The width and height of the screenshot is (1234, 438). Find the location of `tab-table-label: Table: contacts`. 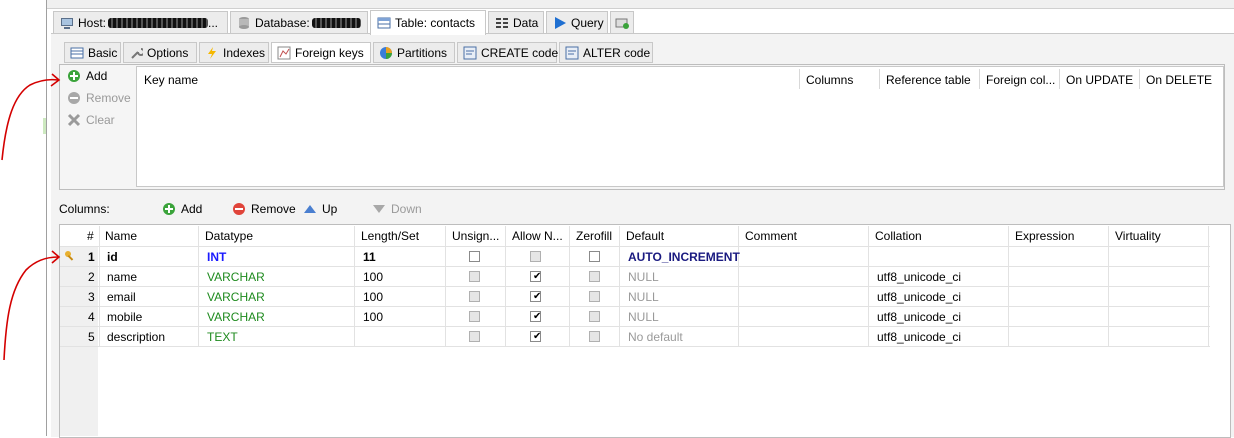

tab-table-label: Table: contacts is located at coordinates (435, 23).